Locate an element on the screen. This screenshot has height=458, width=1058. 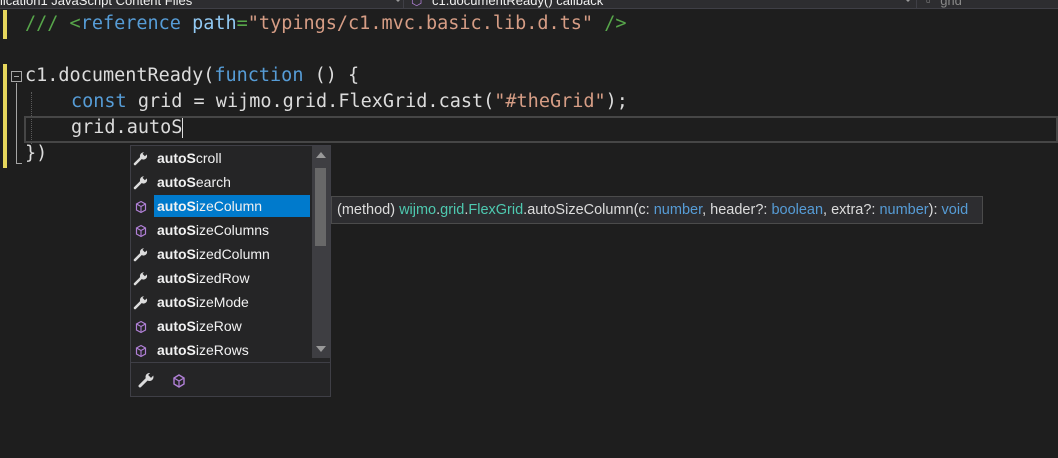
attribute-token: path is located at coordinates (214, 23).